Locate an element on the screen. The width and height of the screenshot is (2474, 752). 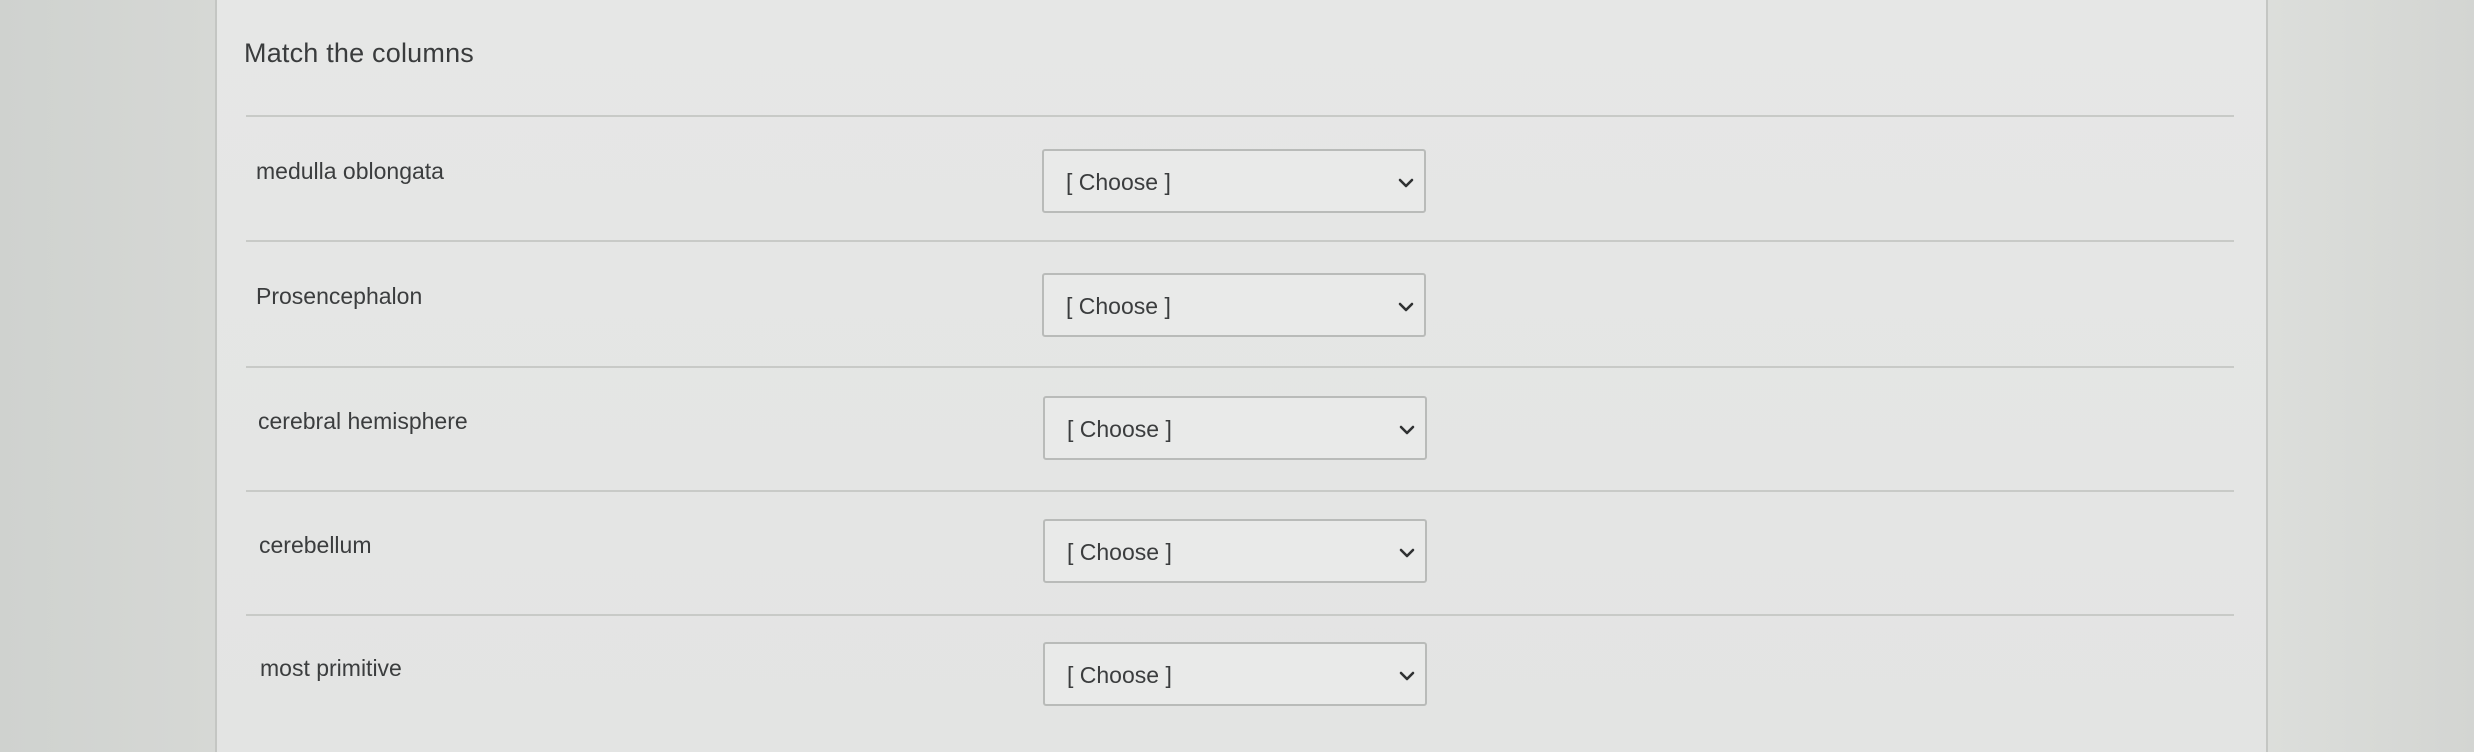
match-select-cerebellum: [ Choose ] is located at coordinates (1235, 551).